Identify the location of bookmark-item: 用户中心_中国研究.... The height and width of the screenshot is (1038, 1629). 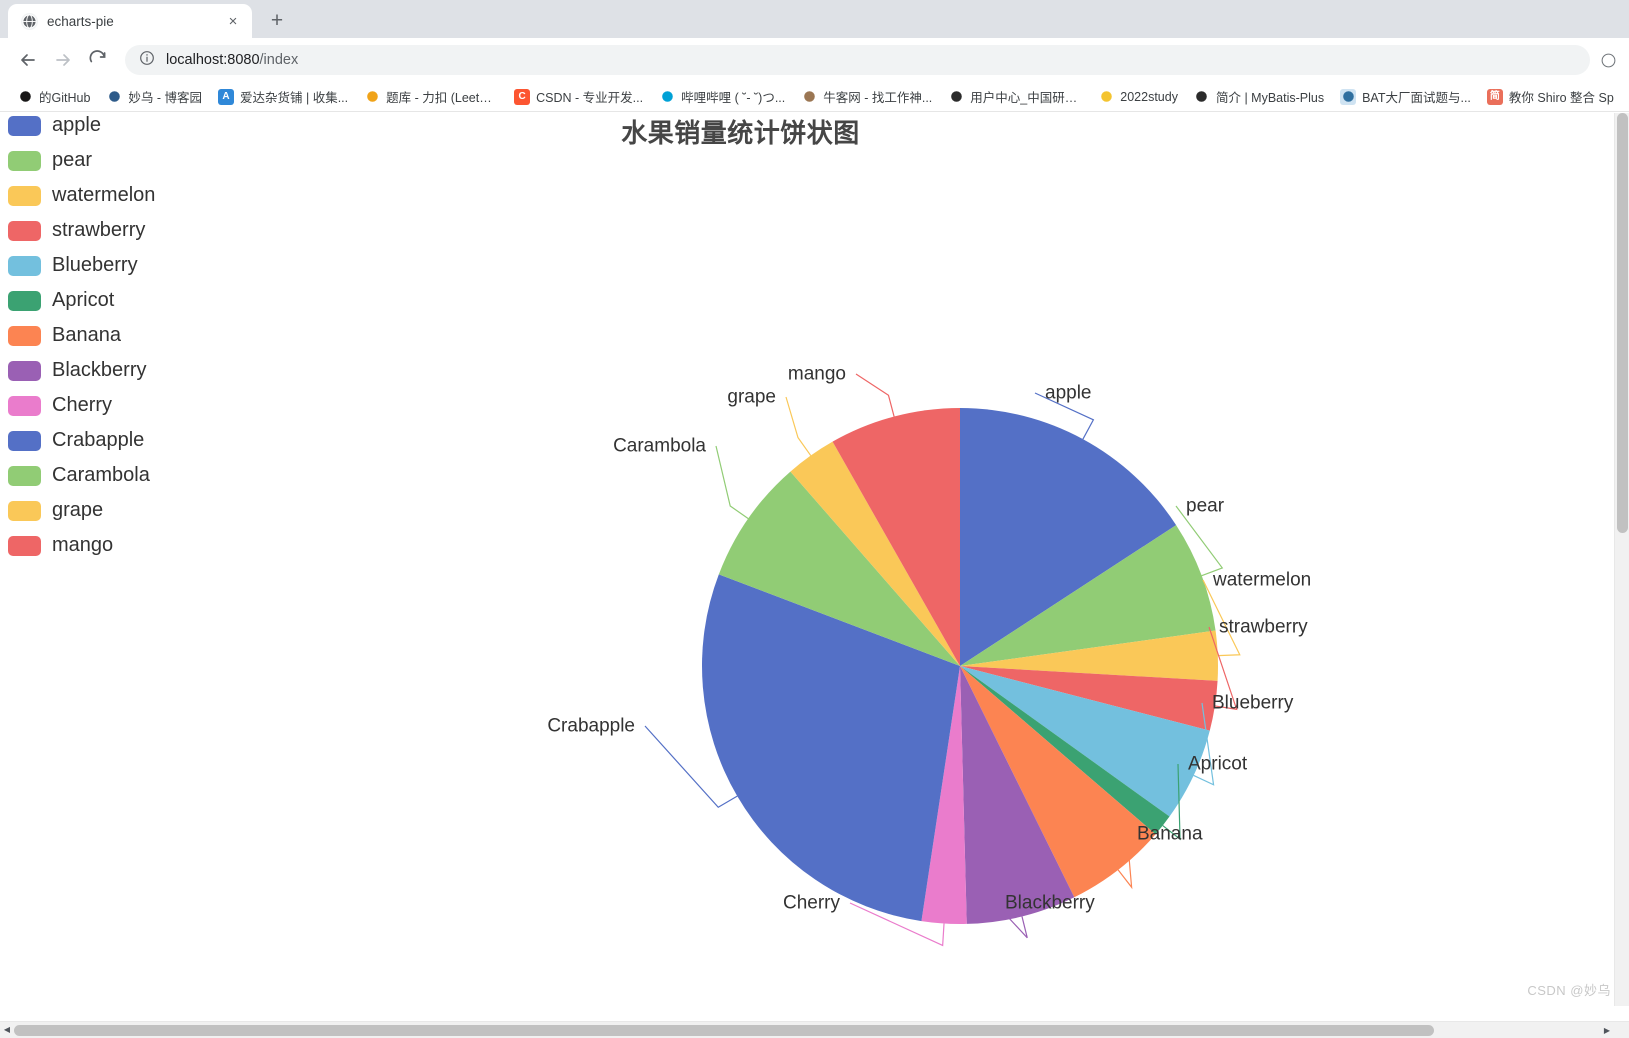
(1015, 96).